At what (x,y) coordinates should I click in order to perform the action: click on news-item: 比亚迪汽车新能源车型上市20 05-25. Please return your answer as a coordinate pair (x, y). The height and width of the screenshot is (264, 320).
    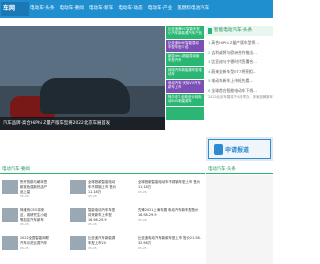
    Looking at the image, I should click on (94, 249).